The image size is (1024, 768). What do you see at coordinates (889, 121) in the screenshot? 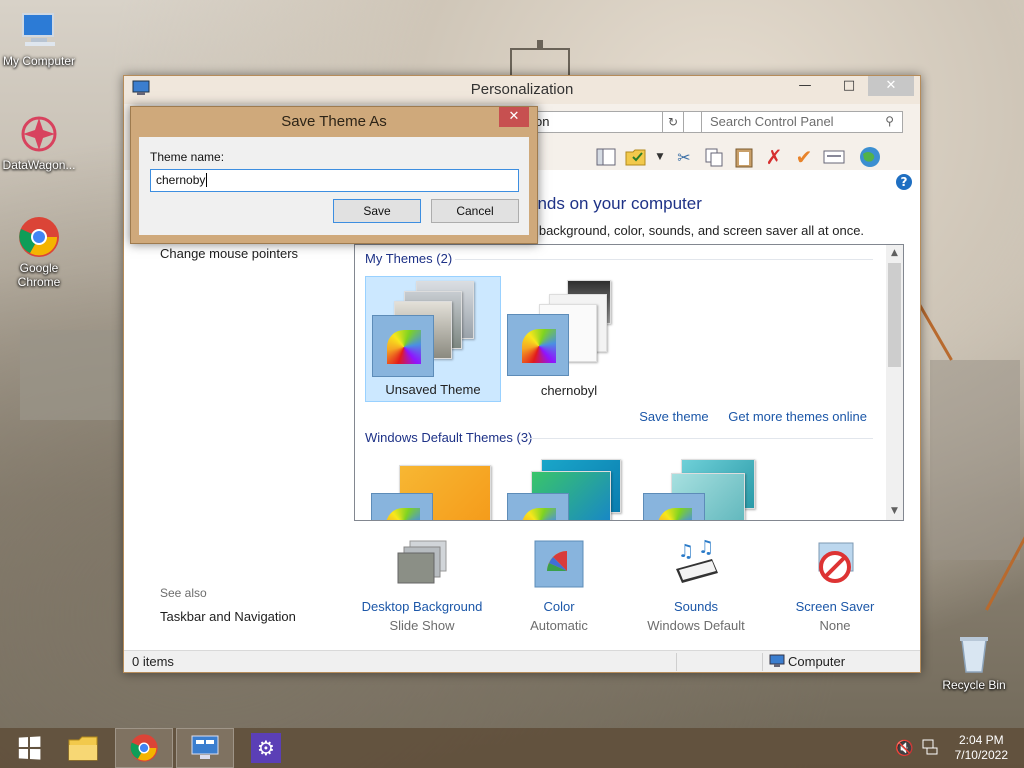
I see `search-icon: ⚲` at bounding box center [889, 121].